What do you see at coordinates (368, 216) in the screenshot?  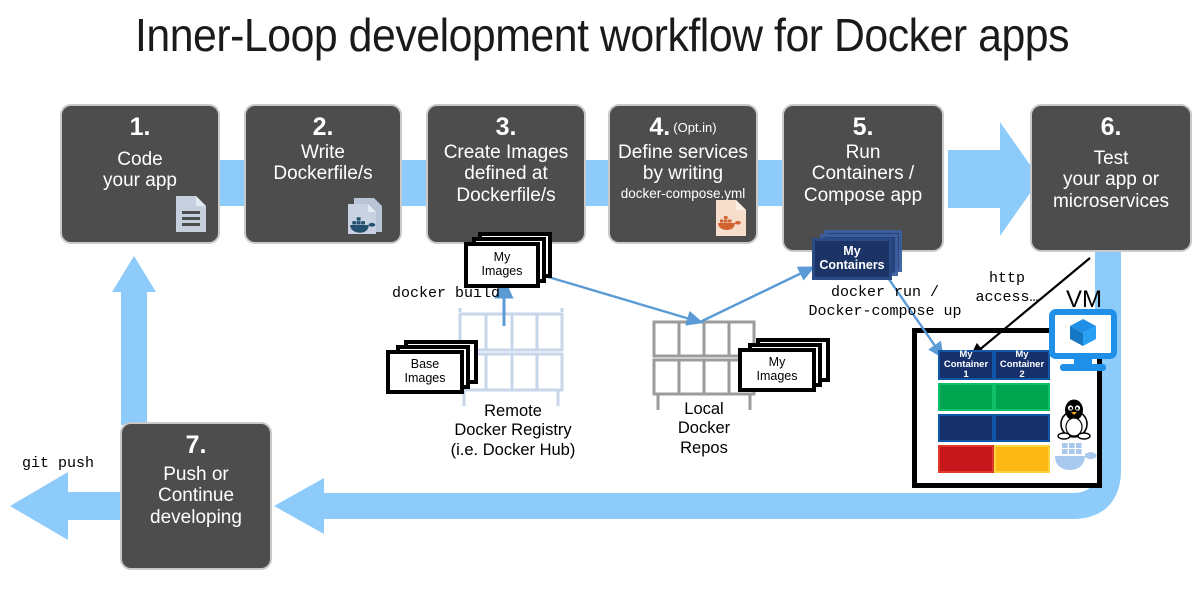 I see `dockerfile-icon` at bounding box center [368, 216].